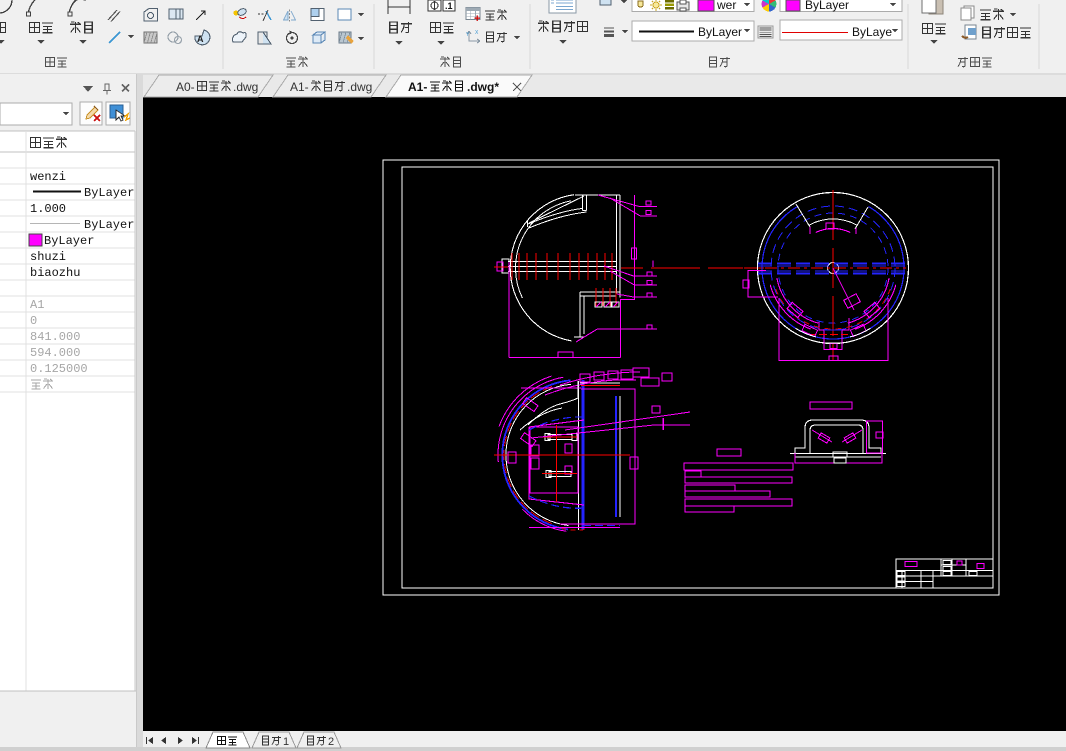 The image size is (1066, 751). What do you see at coordinates (55, 353) in the screenshot?
I see `svg-text: 594.000` at bounding box center [55, 353].